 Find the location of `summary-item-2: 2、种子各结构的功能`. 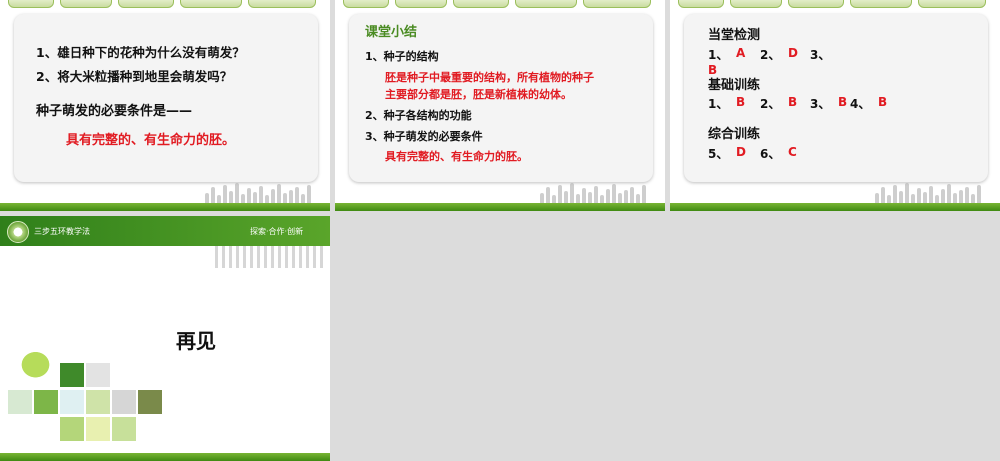

summary-item-2: 2、种子各结构的功能 is located at coordinates (418, 115).